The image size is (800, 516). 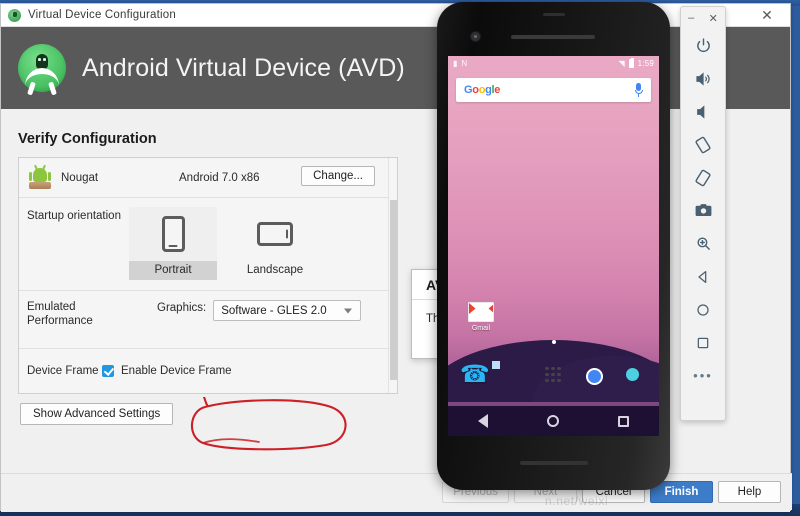 I want to click on speaker-grille-top, so click(x=553, y=14).